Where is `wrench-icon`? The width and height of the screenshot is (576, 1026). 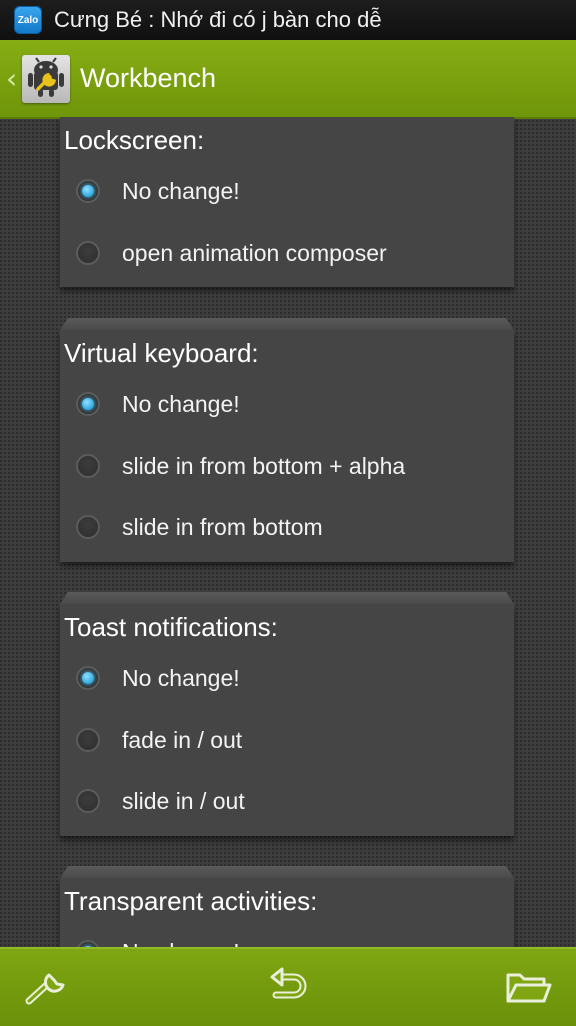 wrench-icon is located at coordinates (48, 987).